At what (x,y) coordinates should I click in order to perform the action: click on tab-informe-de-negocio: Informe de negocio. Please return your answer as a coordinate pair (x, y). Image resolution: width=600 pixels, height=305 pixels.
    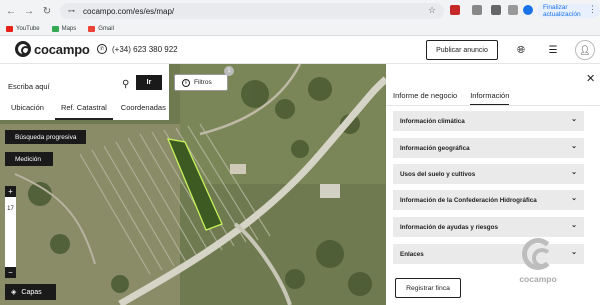
    Looking at the image, I should click on (425, 98).